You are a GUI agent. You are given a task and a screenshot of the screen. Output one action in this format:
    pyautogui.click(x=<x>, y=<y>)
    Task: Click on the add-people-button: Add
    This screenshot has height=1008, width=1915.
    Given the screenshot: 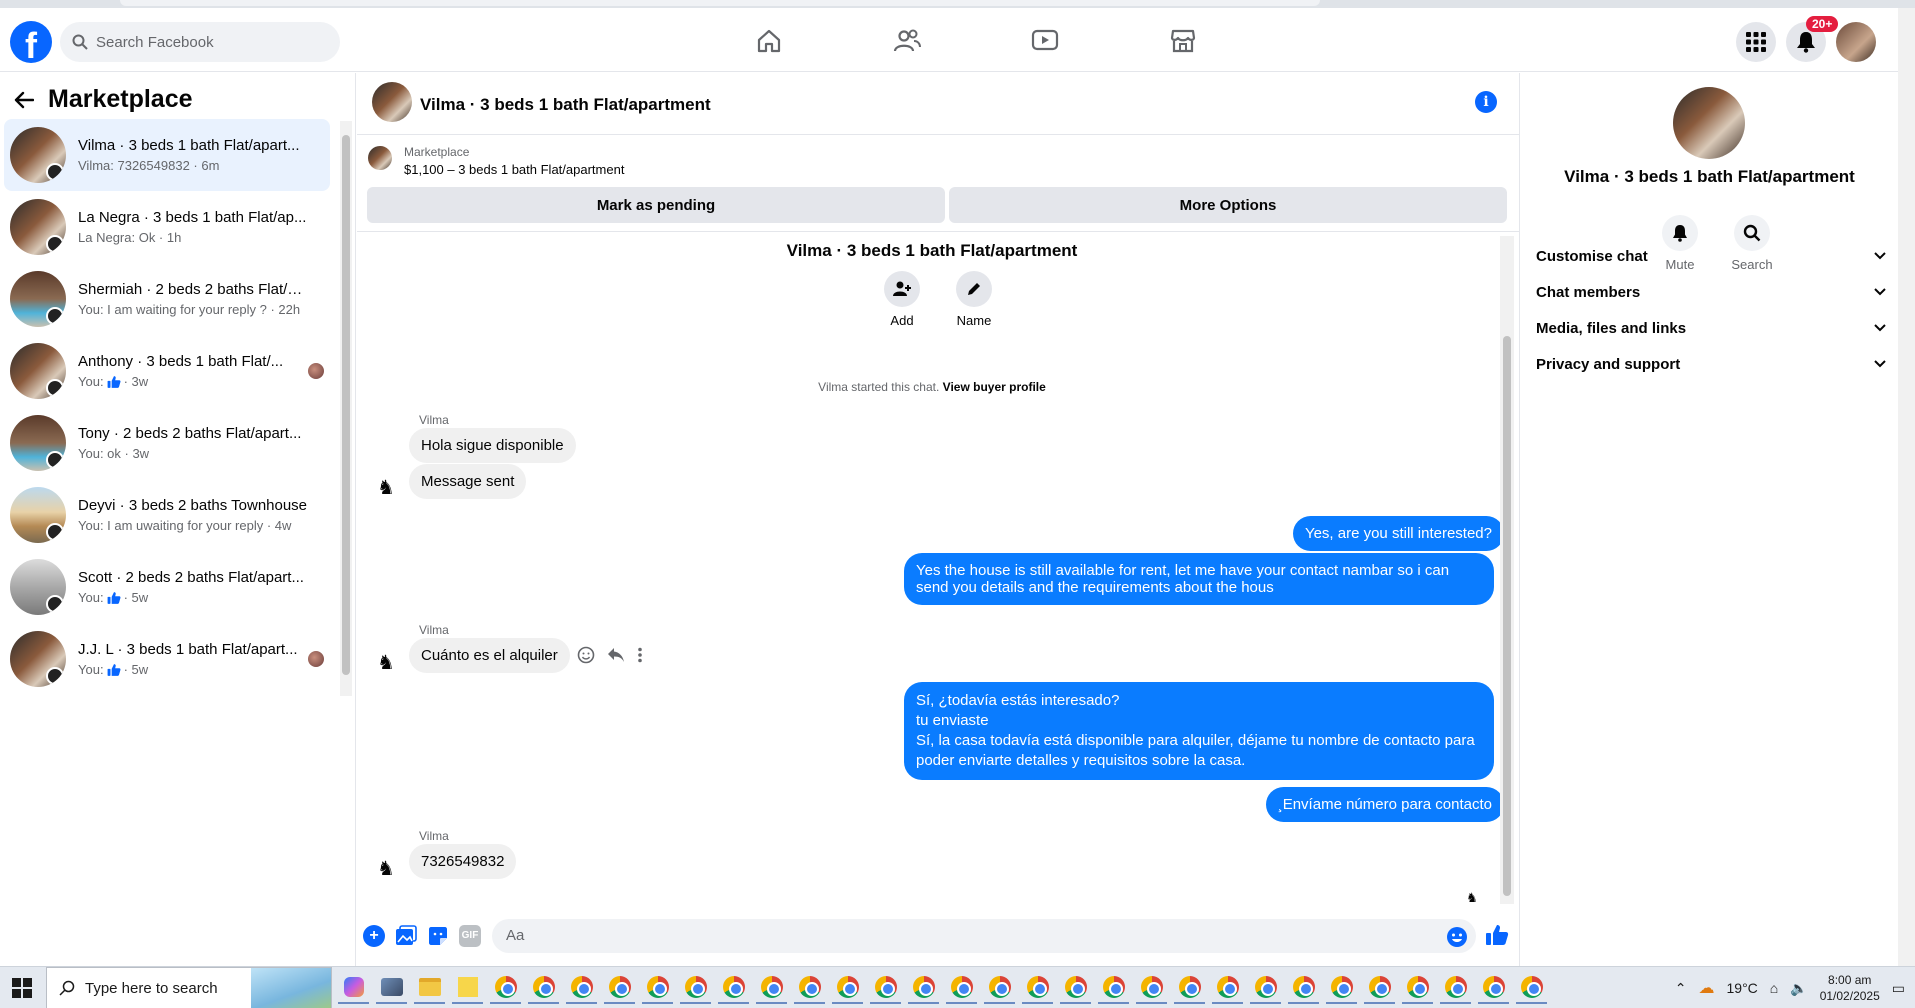 What is the action you would take?
    pyautogui.click(x=902, y=299)
    